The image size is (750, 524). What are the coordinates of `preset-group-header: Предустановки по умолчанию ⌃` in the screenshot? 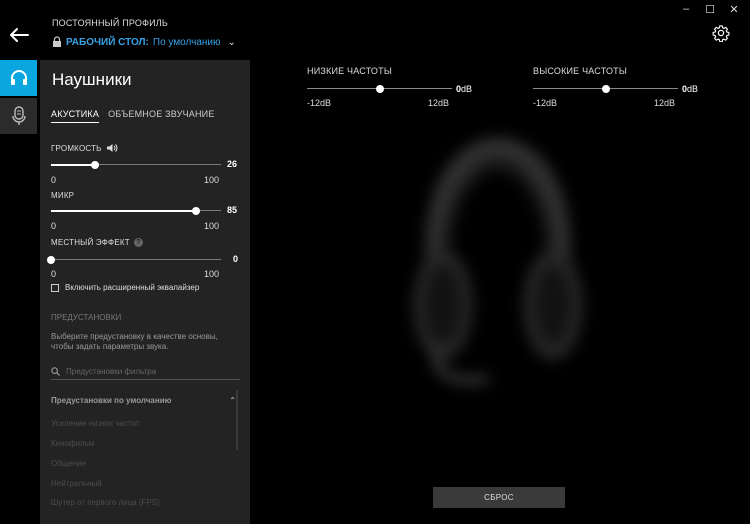 It's located at (143, 400).